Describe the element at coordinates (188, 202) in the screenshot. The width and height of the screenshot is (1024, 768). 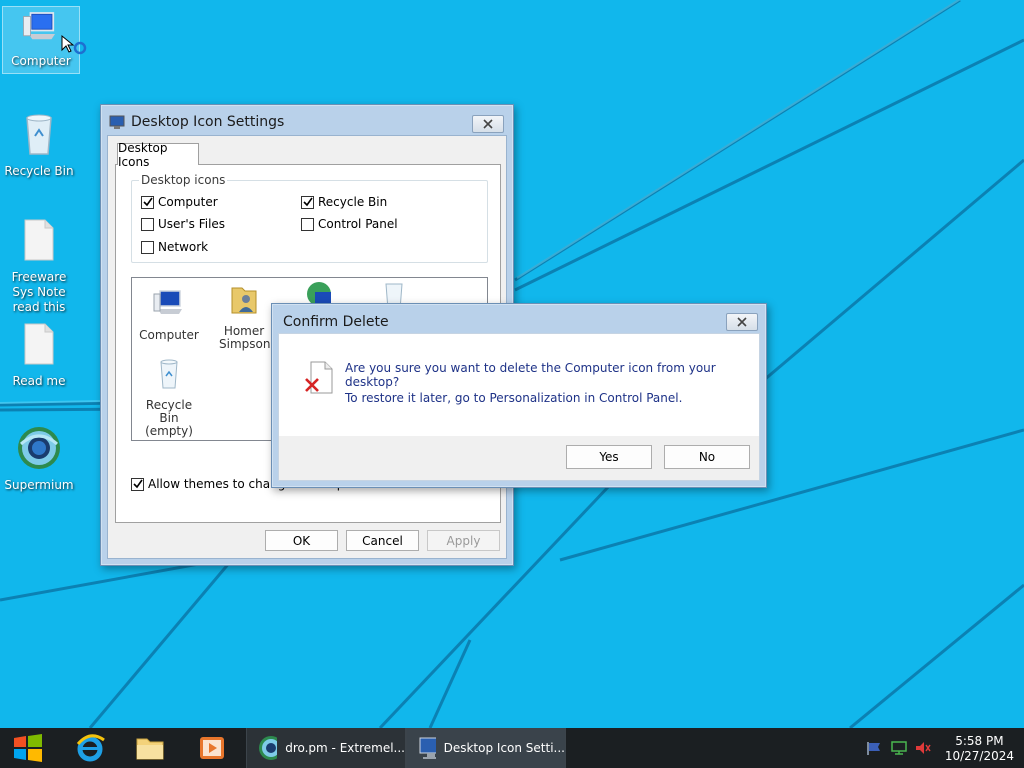
I see `checkbox-label: Computer` at that location.